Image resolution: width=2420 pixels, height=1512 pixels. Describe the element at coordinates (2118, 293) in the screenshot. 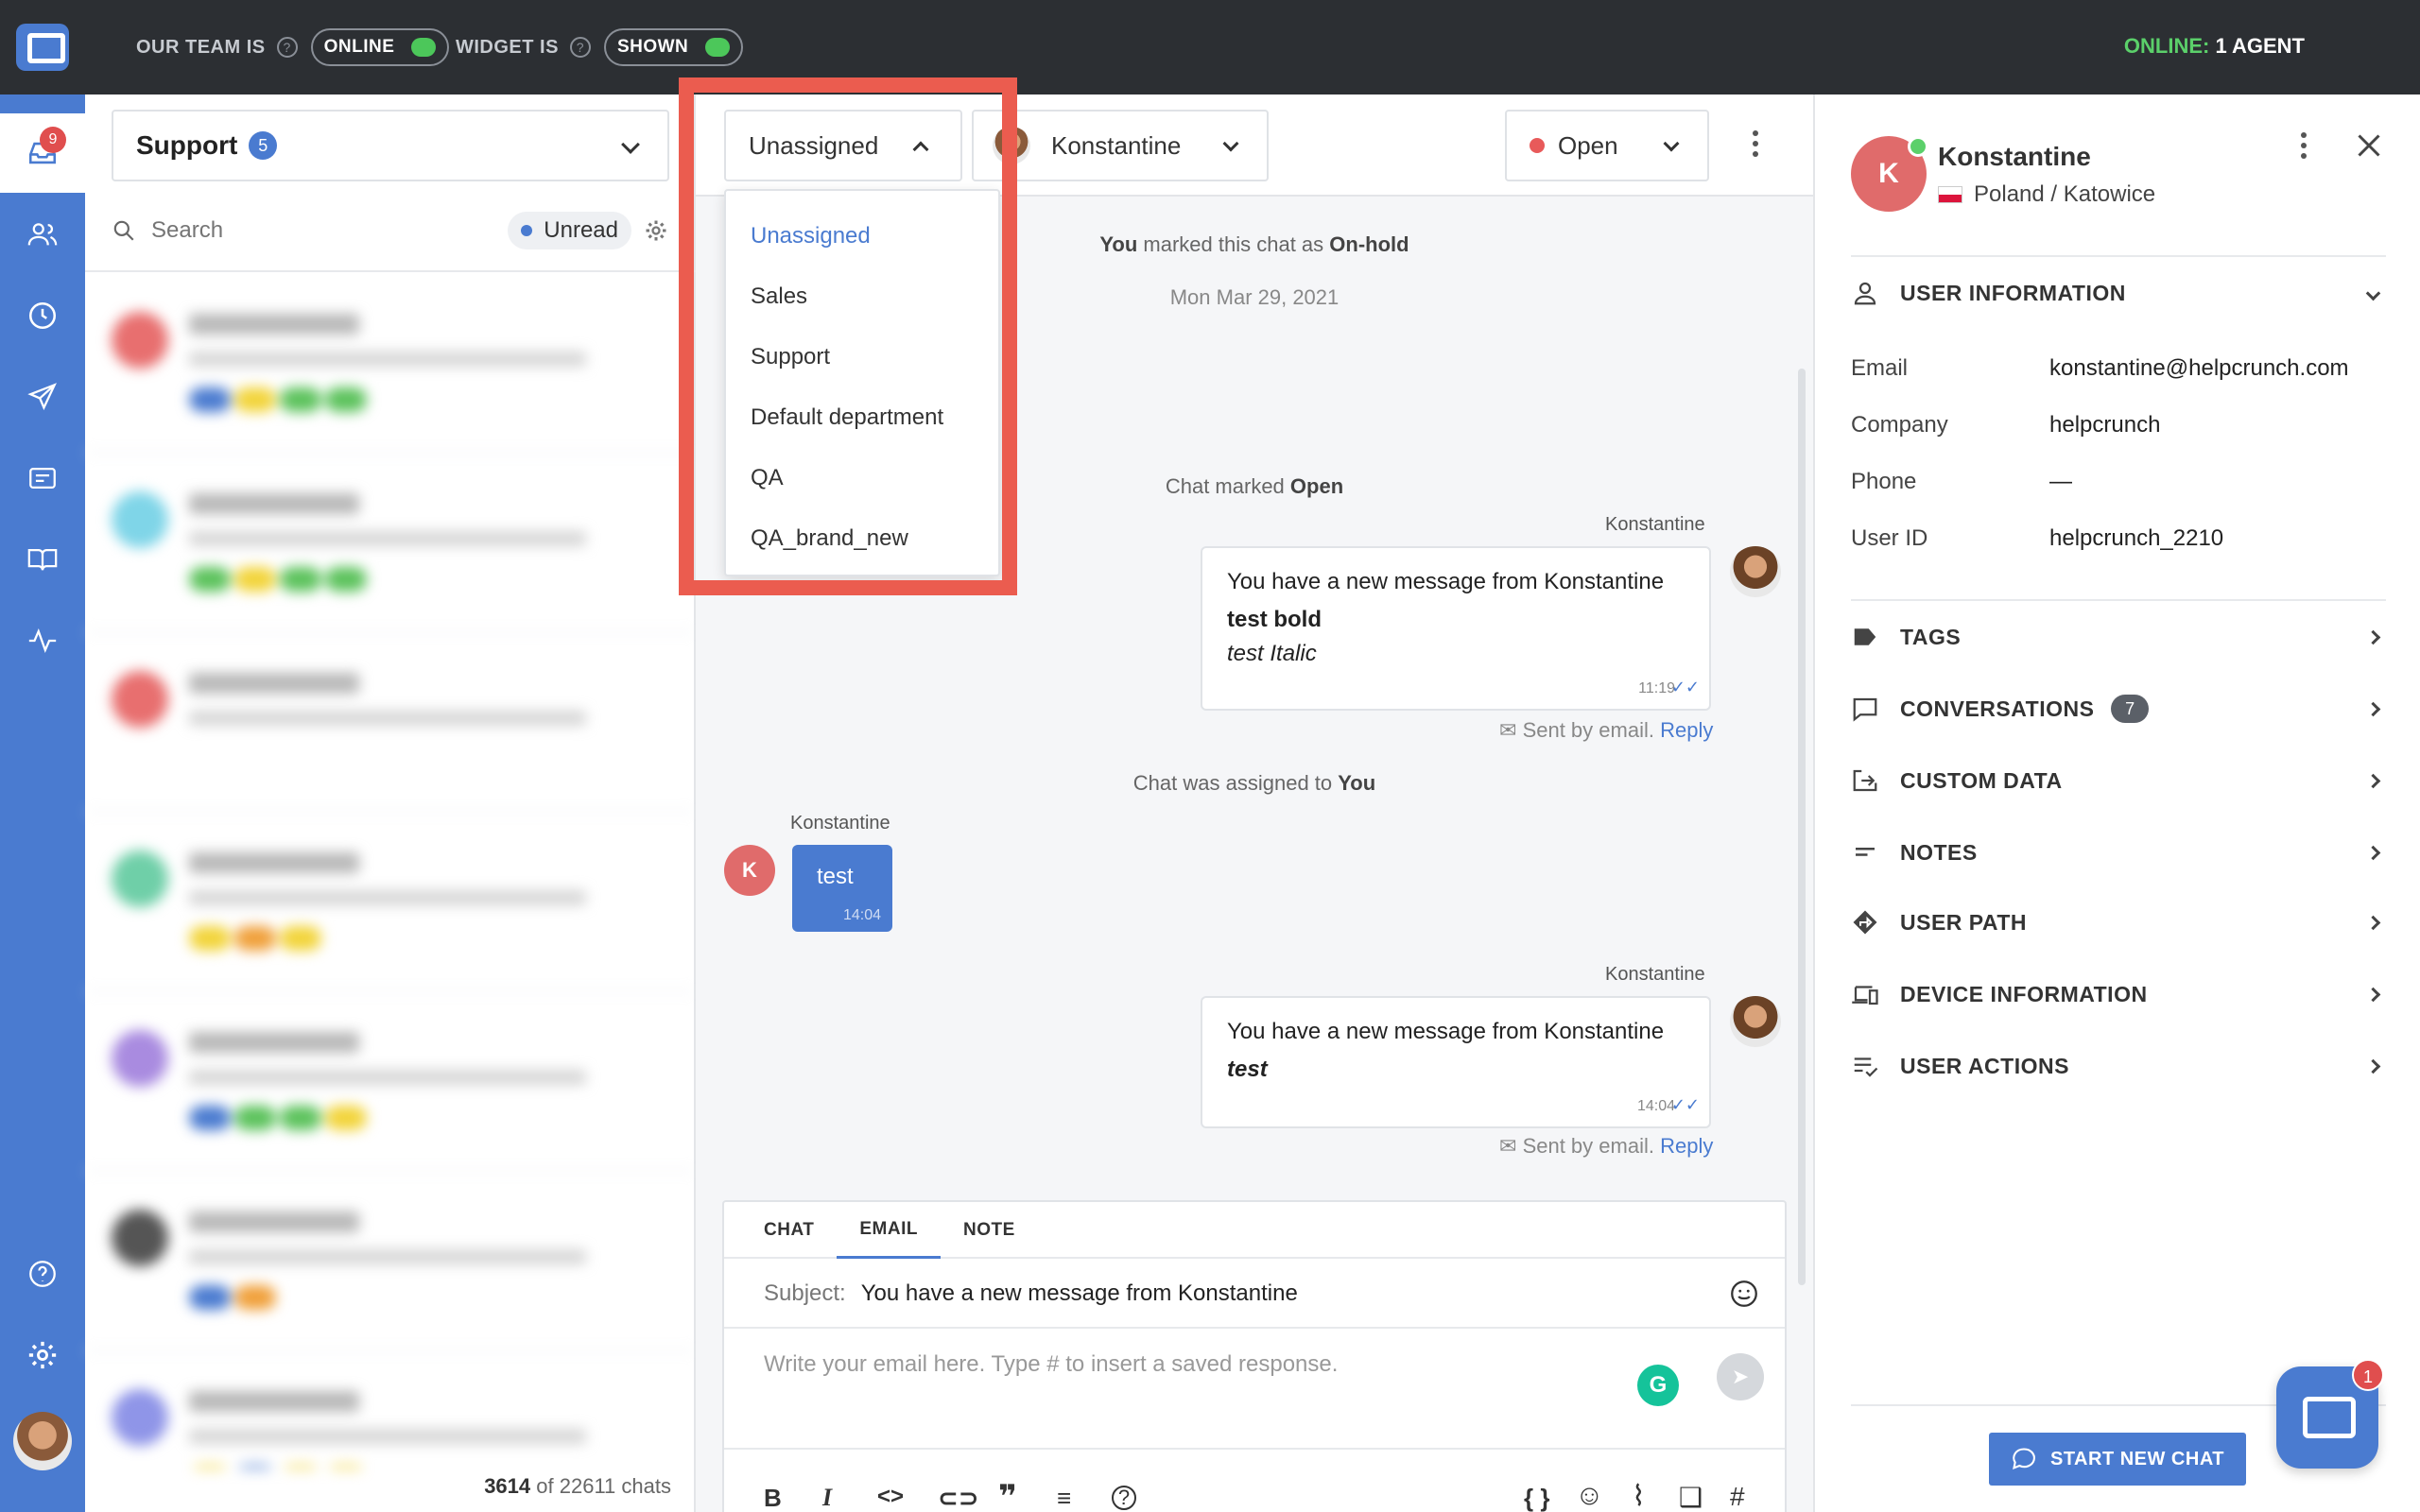

I see `section-user-information: USER INFORMATION` at that location.